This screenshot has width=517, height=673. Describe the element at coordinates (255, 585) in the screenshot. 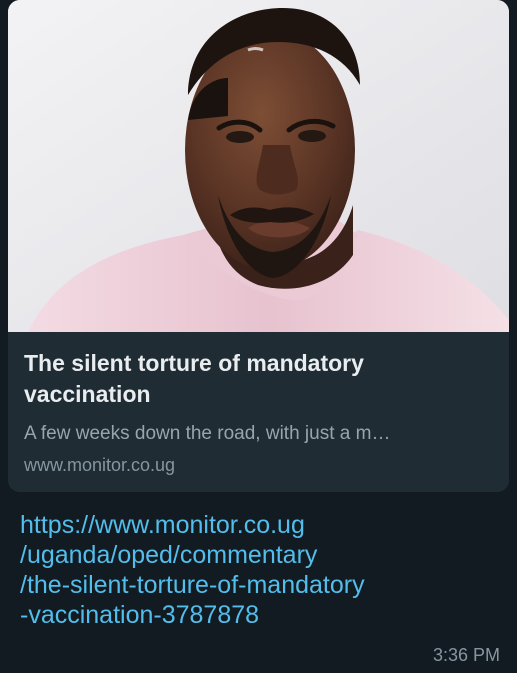

I see `url-line: /the-silent-torture-of-mandatory` at that location.